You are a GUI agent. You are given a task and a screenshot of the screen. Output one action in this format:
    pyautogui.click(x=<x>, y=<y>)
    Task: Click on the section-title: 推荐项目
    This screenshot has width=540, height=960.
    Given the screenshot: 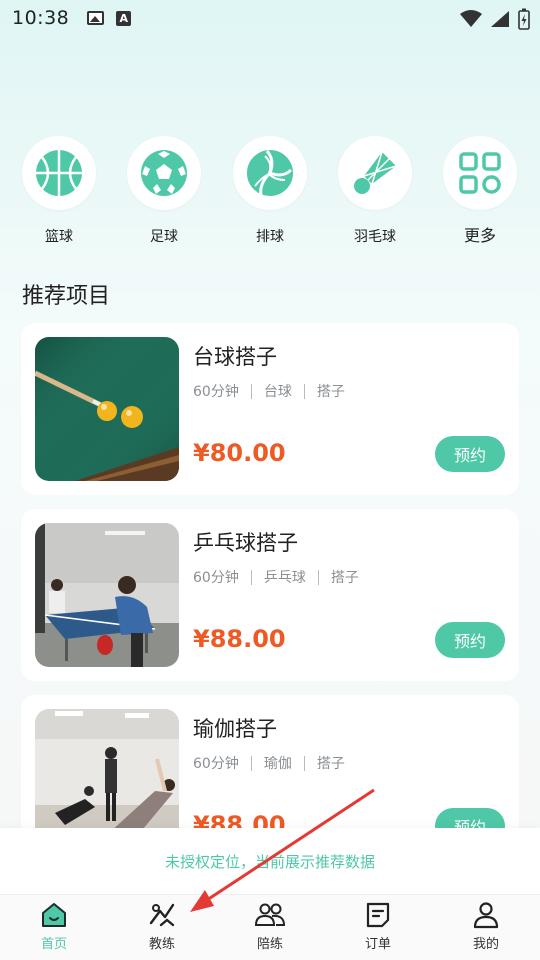 What is the action you would take?
    pyautogui.click(x=66, y=296)
    